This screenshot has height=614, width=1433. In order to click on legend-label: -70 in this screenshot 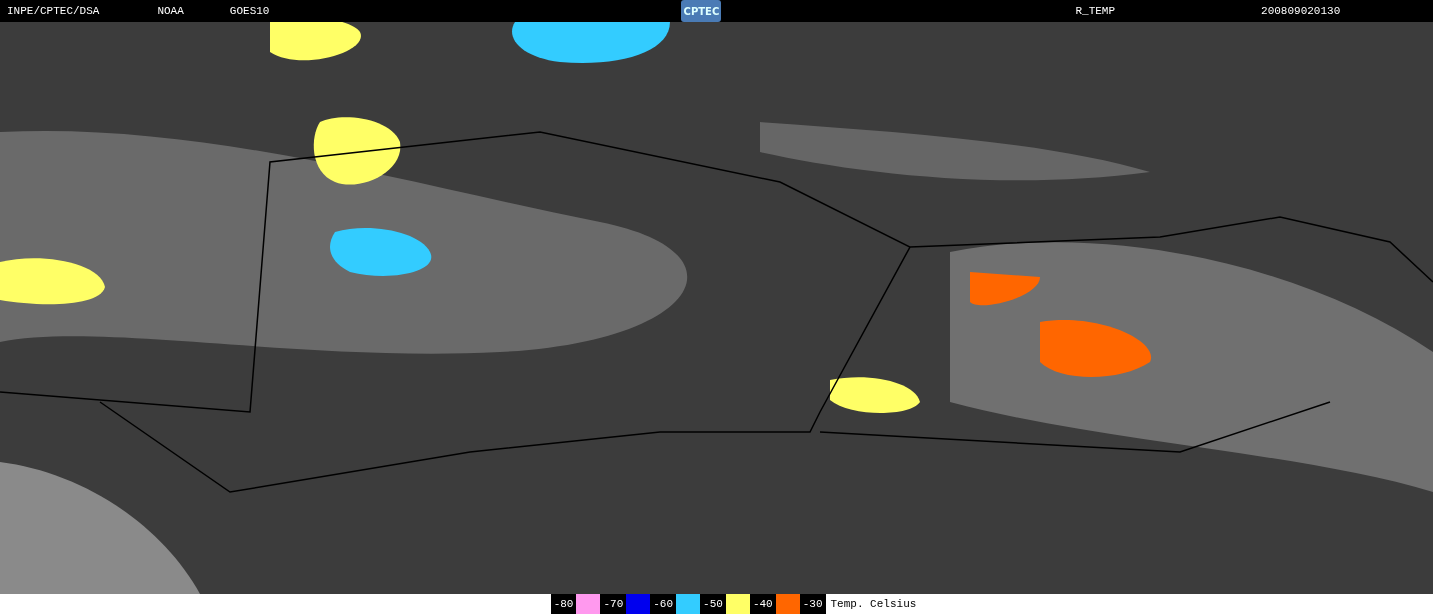, I will do `click(613, 604)`.